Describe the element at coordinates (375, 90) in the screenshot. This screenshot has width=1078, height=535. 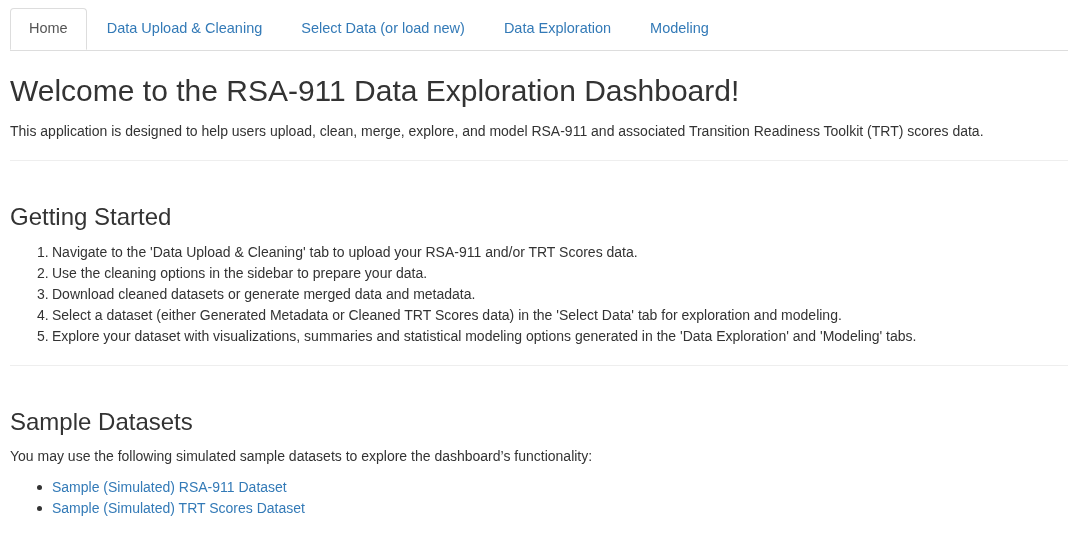
I see `page-title: Welcome to the RSA-911 Data Exploration Dashboard!` at that location.